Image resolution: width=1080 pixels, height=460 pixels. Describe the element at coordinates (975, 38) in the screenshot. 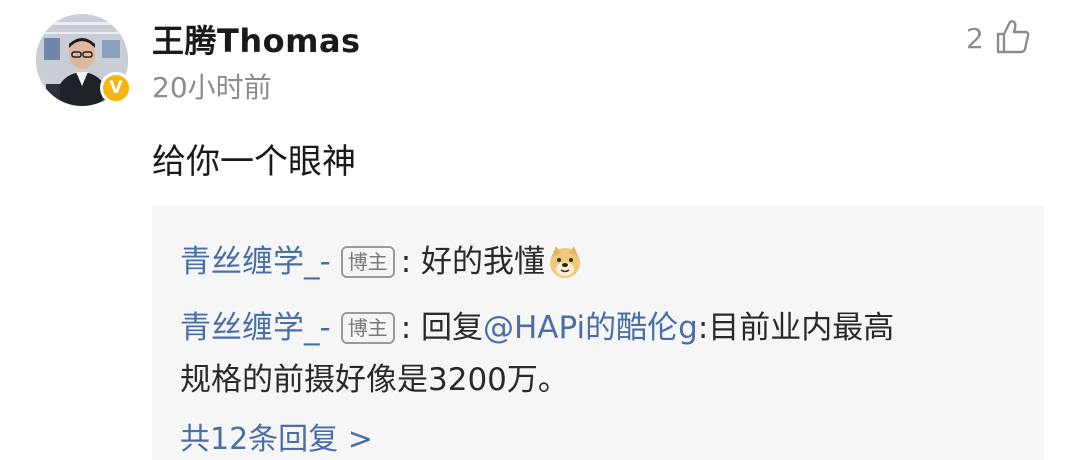

I see `like-count: 2` at that location.